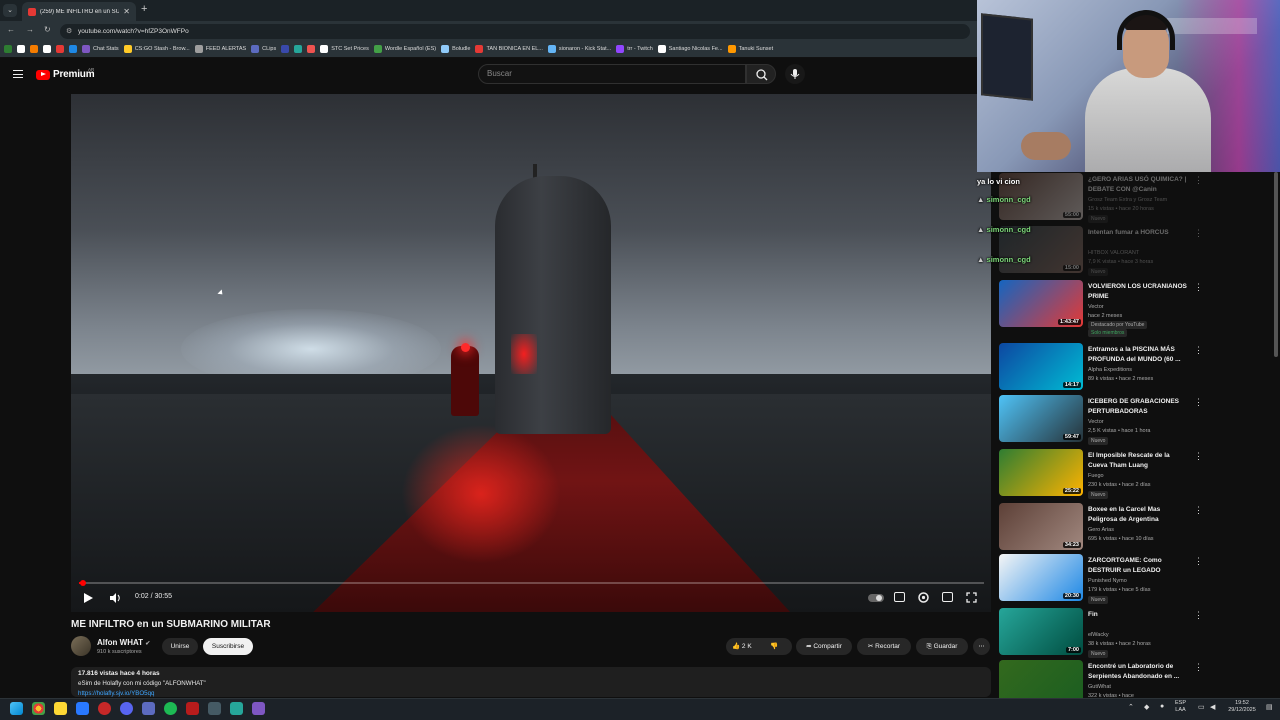 The height and width of the screenshot is (720, 1280). I want to click on settings-gear-icon, so click(923, 597).